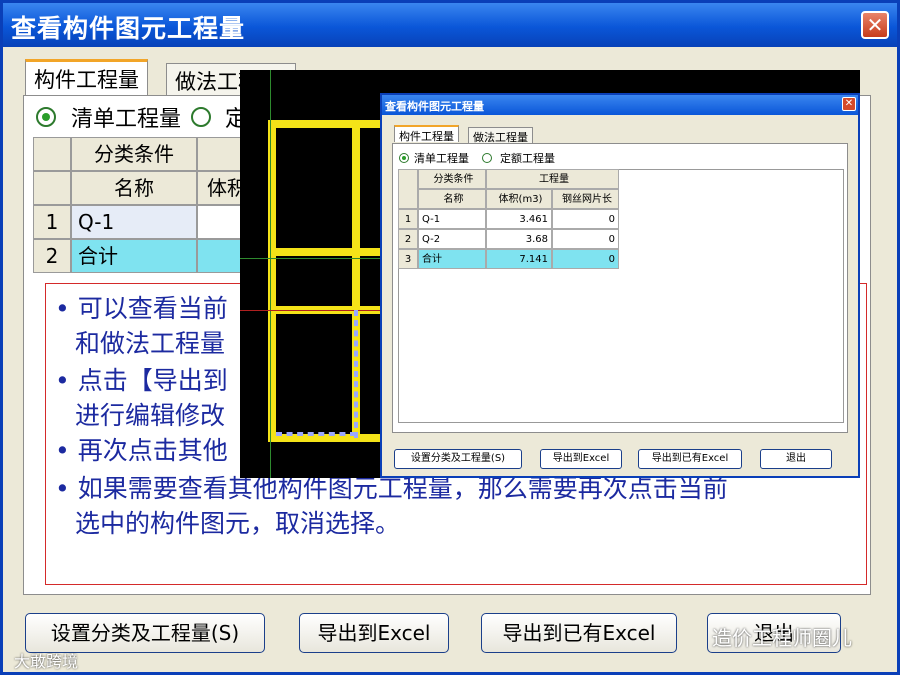 The image size is (900, 675). What do you see at coordinates (126, 119) in the screenshot?
I see `radio-bill-label: 清单工程量` at bounding box center [126, 119].